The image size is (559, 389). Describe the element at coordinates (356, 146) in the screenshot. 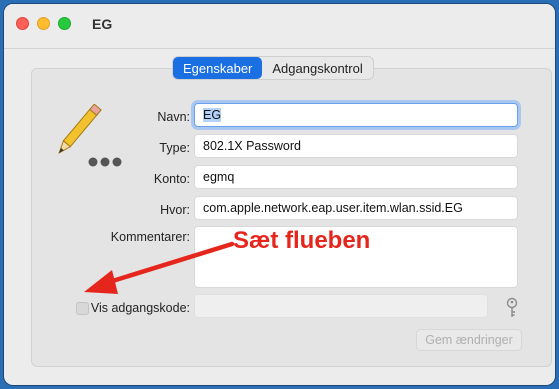

I see `type-field: 802.1X Password` at that location.